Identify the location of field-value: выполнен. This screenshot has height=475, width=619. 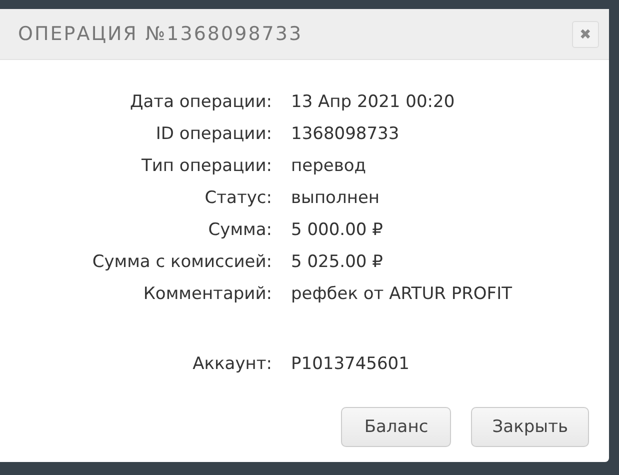
(335, 198).